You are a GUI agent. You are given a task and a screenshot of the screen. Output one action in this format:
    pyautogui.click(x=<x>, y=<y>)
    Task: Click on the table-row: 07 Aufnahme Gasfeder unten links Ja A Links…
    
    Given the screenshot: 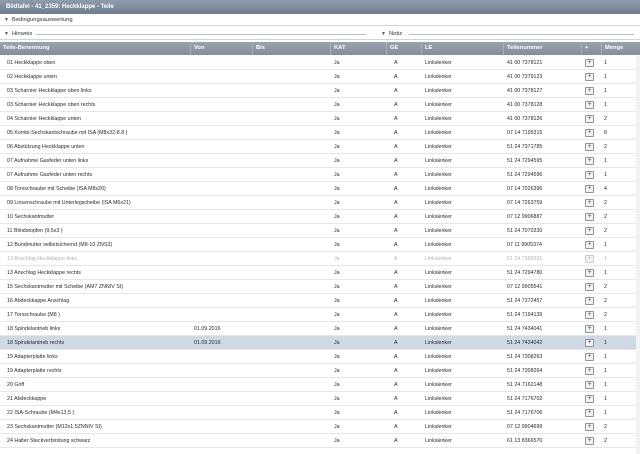 What is the action you would take?
    pyautogui.click(x=320, y=161)
    